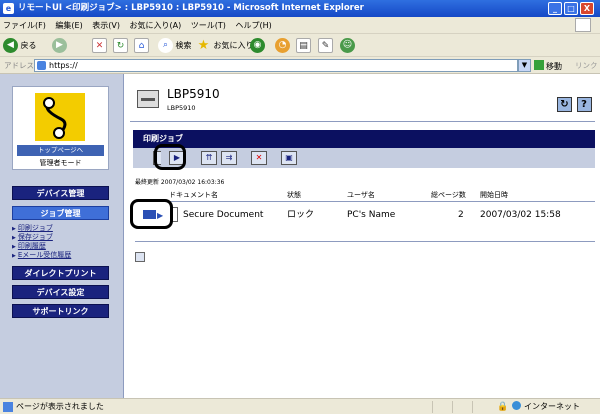 The image size is (600, 415). I want to click on cell-total-pages: 2, so click(461, 215).